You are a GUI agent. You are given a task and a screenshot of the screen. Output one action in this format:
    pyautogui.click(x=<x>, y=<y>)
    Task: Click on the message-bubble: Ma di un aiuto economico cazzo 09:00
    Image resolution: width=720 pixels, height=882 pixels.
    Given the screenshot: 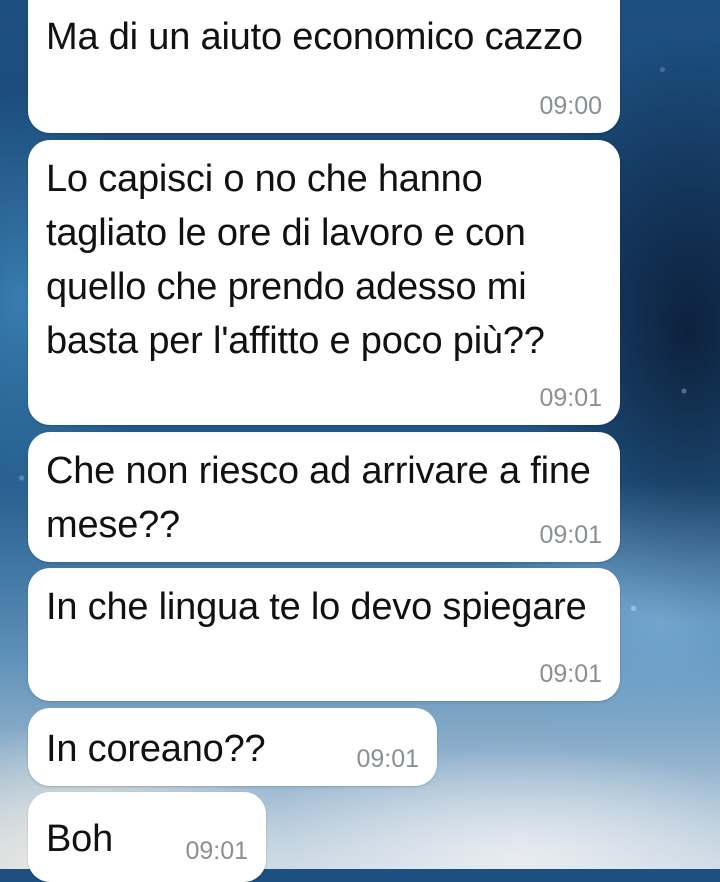 What is the action you would take?
    pyautogui.click(x=324, y=66)
    